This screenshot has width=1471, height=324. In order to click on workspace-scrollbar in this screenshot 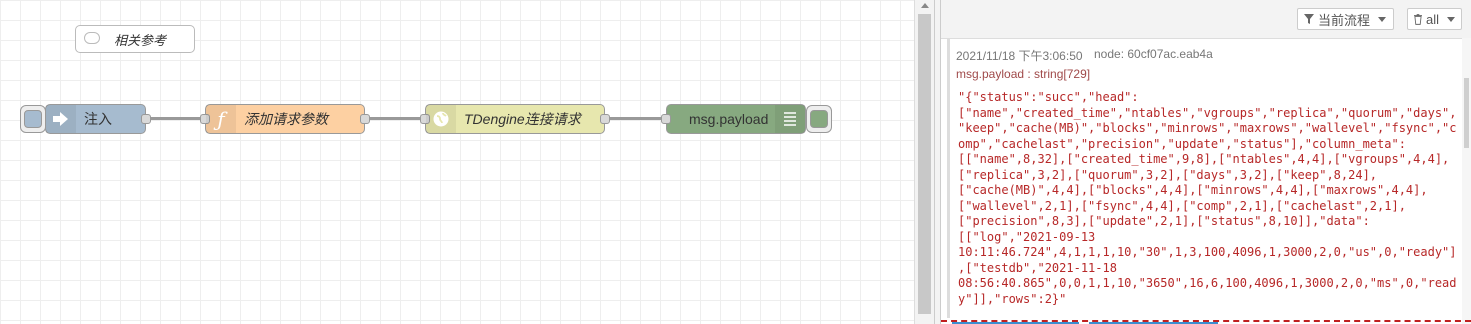, I will do `click(924, 162)`.